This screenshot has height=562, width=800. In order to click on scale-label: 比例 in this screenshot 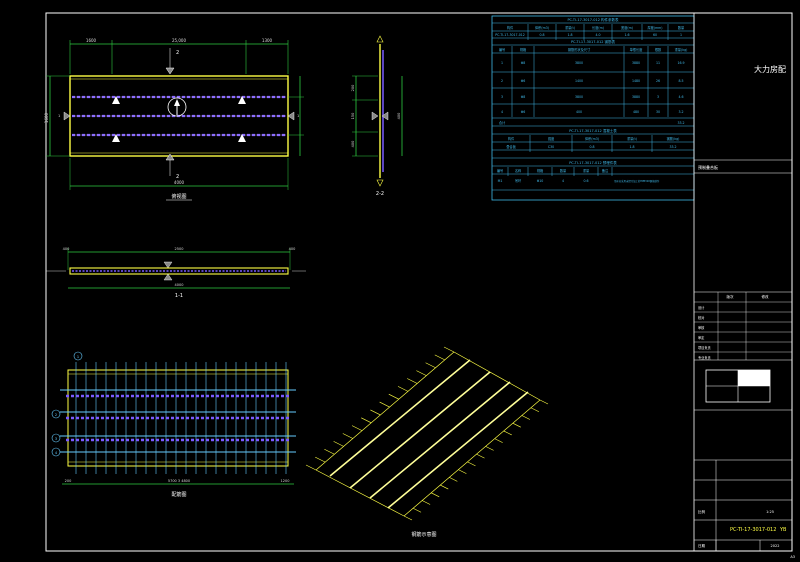, I will do `click(702, 511)`.